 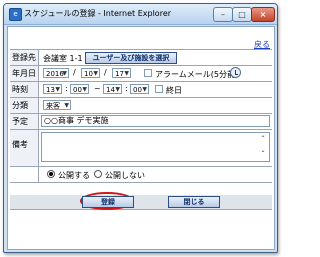 I want to click on notes-label: 備考, so click(x=24, y=148).